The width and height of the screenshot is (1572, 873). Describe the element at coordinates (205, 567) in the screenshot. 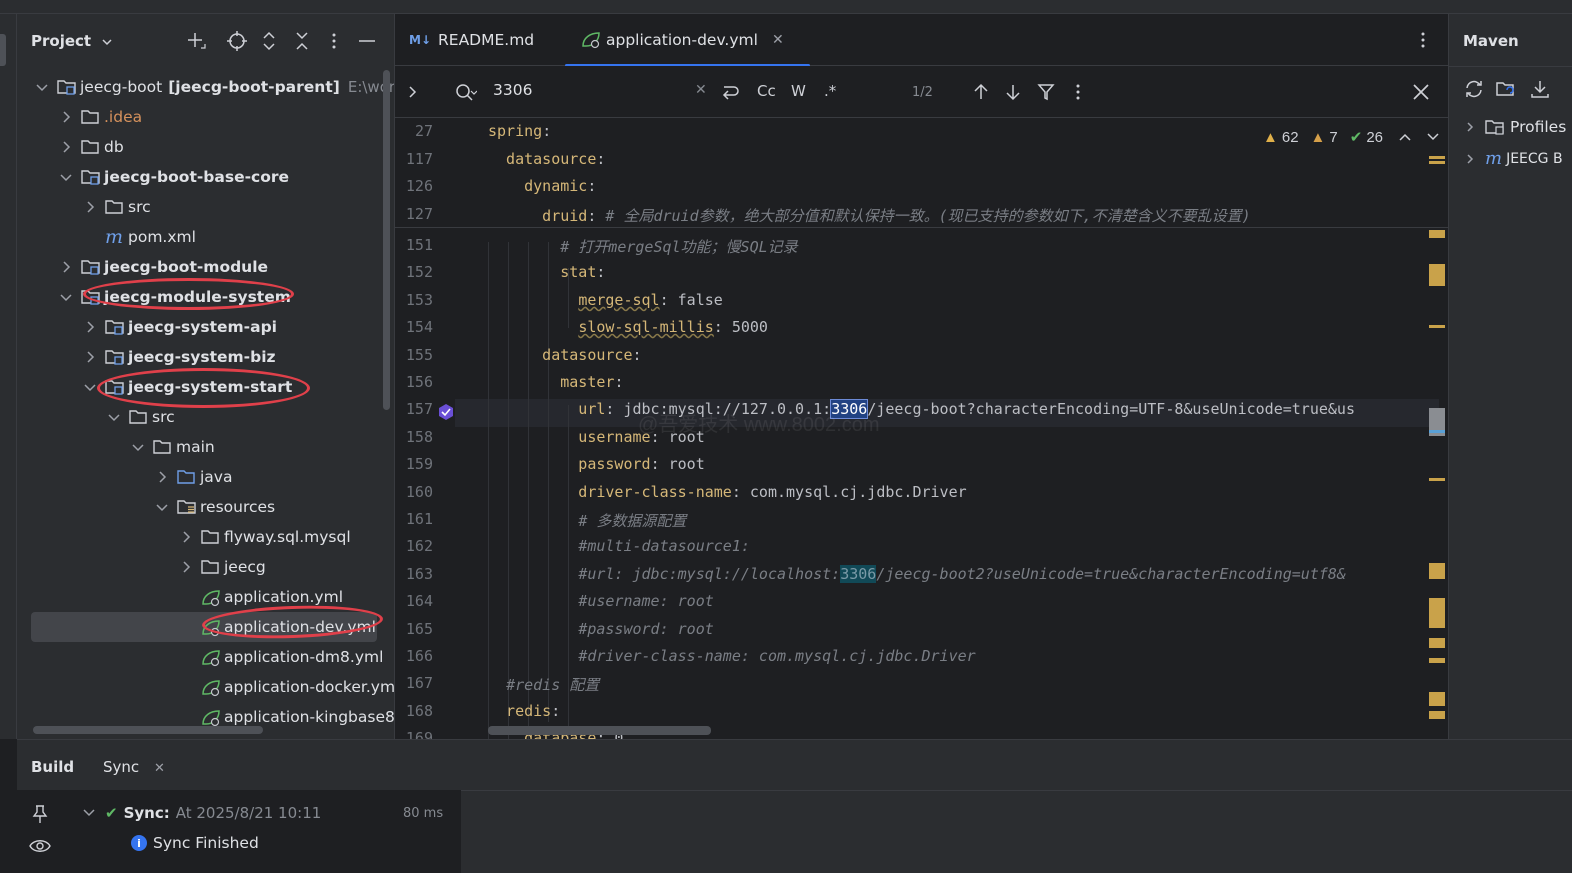

I see `tree-item: jeecg` at that location.